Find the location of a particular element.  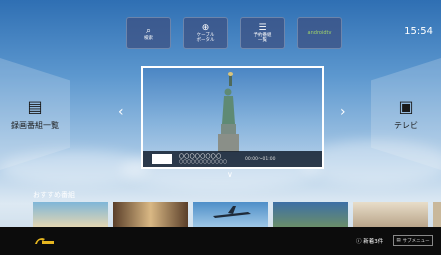

bottom-bar: ⓘ 新着3件 ▤ サブメニュー is located at coordinates (220, 241).